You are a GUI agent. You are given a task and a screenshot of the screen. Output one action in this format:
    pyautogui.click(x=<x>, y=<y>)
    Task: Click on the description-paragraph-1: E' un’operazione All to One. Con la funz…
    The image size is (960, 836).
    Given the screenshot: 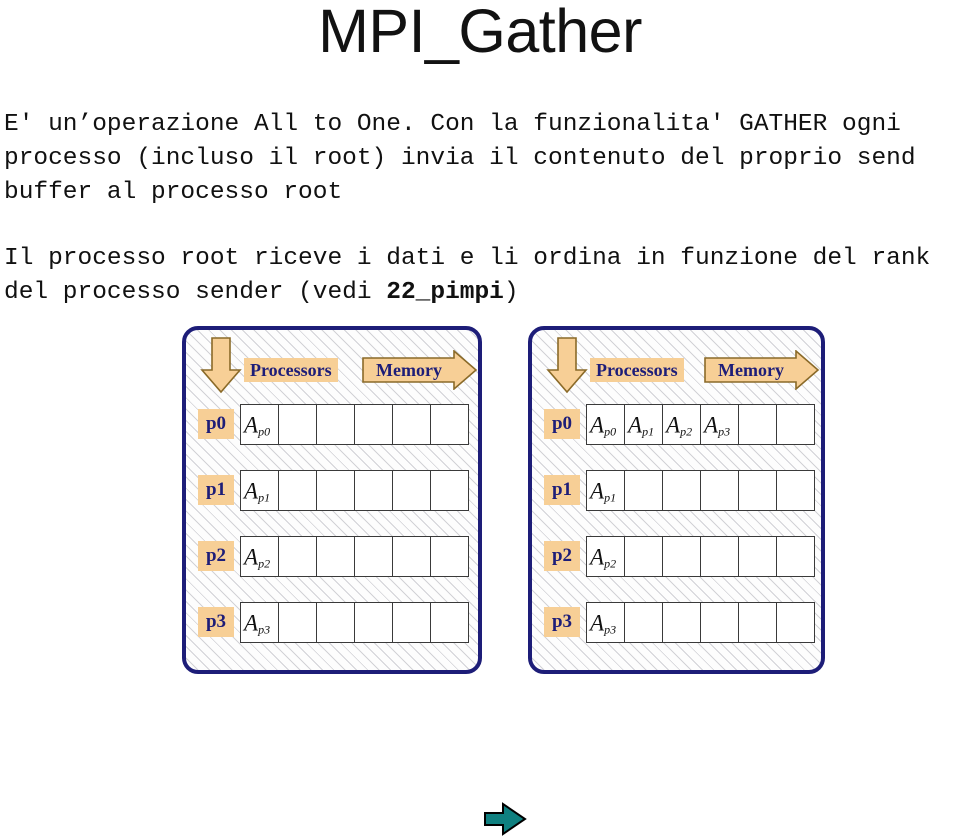 What is the action you would take?
    pyautogui.click(x=467, y=158)
    